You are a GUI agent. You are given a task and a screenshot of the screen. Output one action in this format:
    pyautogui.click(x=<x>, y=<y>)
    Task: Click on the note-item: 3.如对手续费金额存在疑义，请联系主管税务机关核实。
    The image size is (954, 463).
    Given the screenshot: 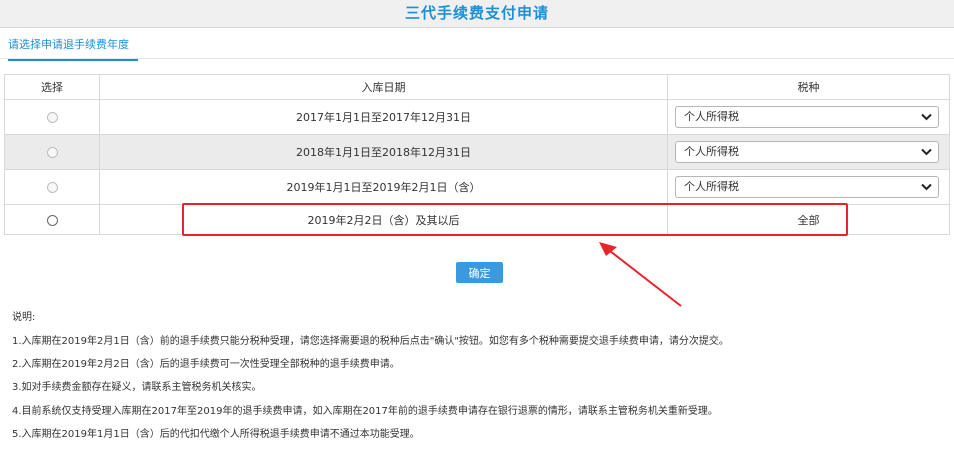 What is the action you would take?
    pyautogui.click(x=137, y=387)
    